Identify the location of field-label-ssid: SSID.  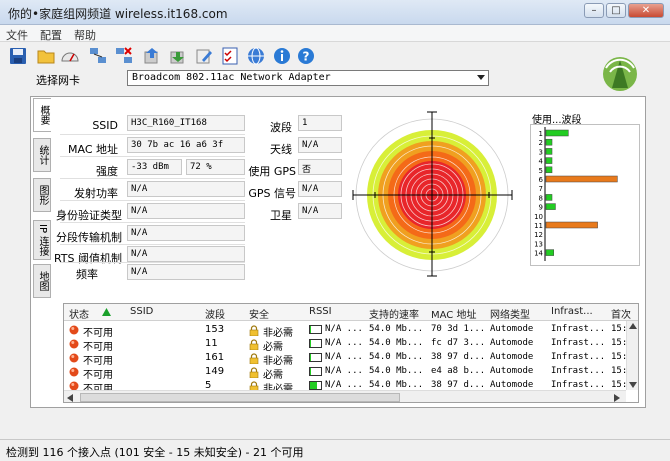
(105, 125).